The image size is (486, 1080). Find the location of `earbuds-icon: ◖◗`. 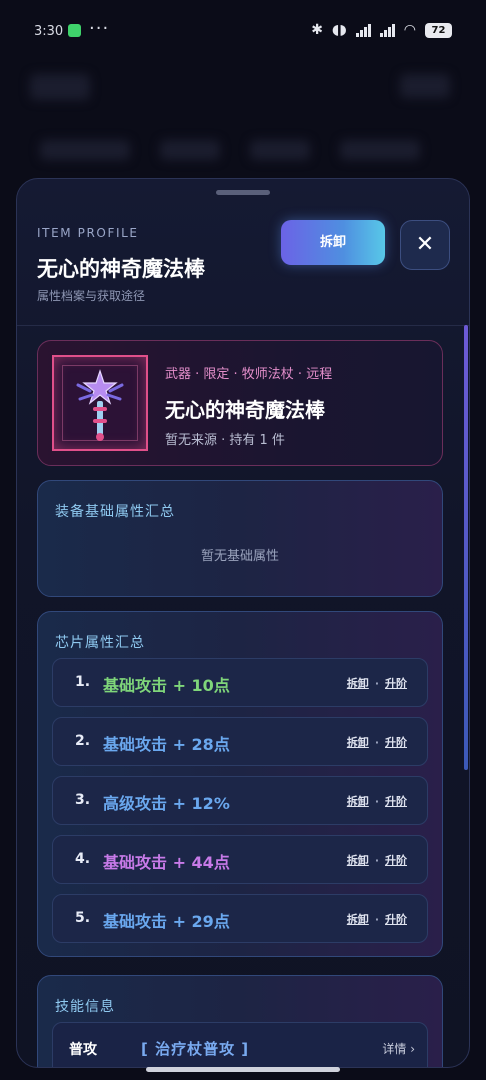

earbuds-icon: ◖◗ is located at coordinates (339, 30).